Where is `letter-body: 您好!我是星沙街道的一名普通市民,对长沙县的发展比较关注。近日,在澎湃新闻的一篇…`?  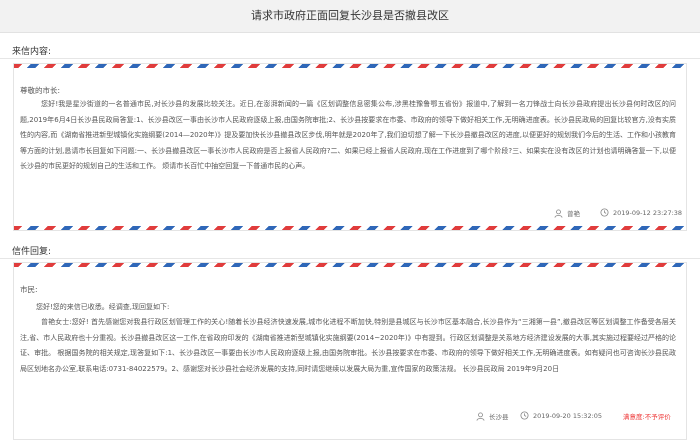
letter-body: 您好!我是星沙街道的一名普通市民,对长沙县的发展比较关注。近日,在澎湃新闻的一篇… is located at coordinates (348, 135).